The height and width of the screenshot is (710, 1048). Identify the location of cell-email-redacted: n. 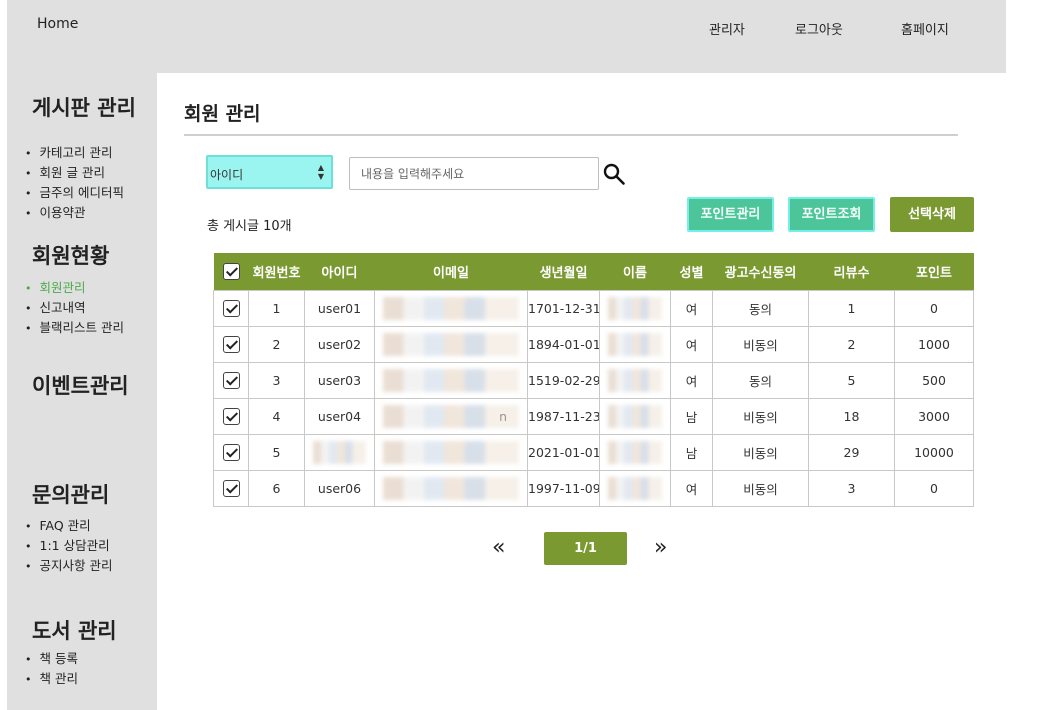
(451, 416).